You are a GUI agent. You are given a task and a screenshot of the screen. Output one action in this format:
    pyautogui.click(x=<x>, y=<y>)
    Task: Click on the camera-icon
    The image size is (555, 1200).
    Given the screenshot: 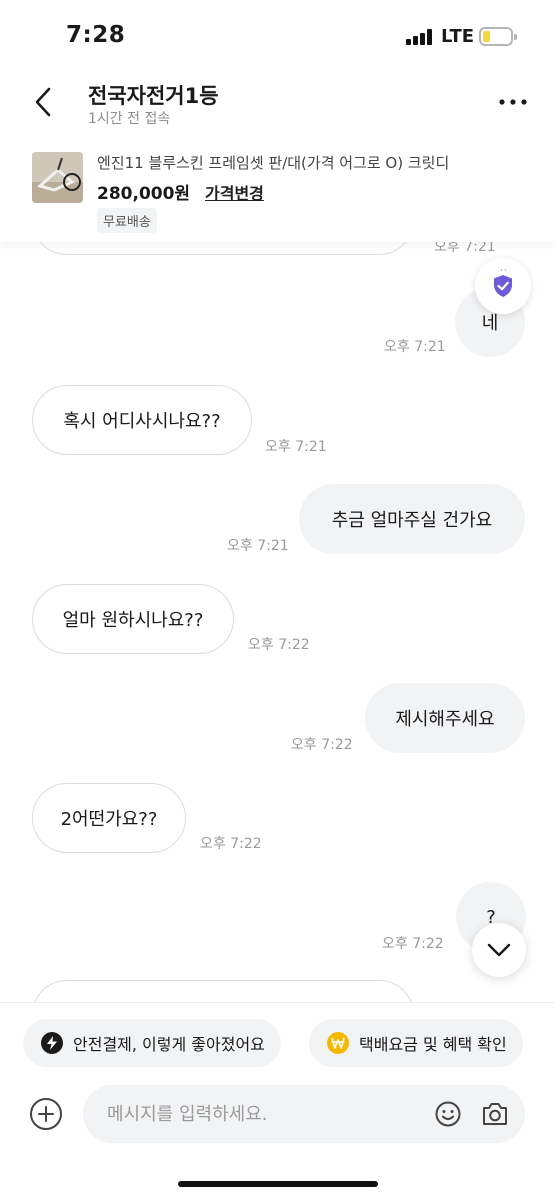 What is the action you would take?
    pyautogui.click(x=495, y=1114)
    